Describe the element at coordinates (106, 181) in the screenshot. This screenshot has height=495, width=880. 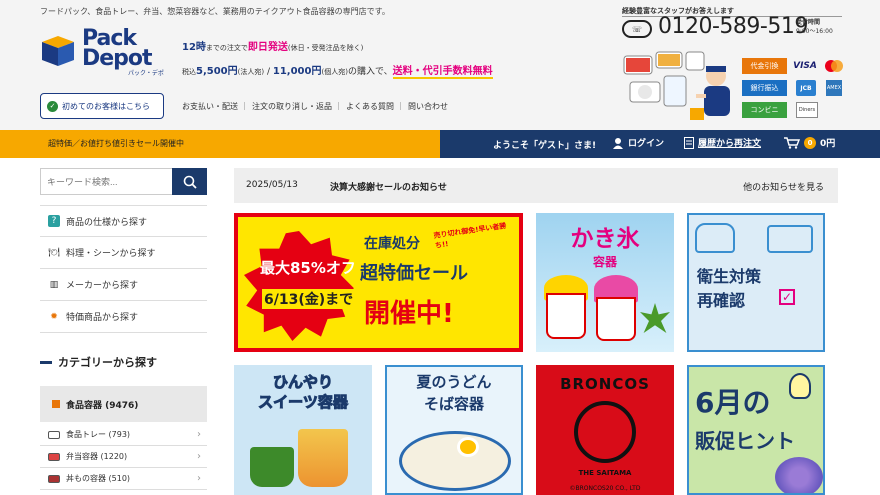
I see `search-input` at that location.